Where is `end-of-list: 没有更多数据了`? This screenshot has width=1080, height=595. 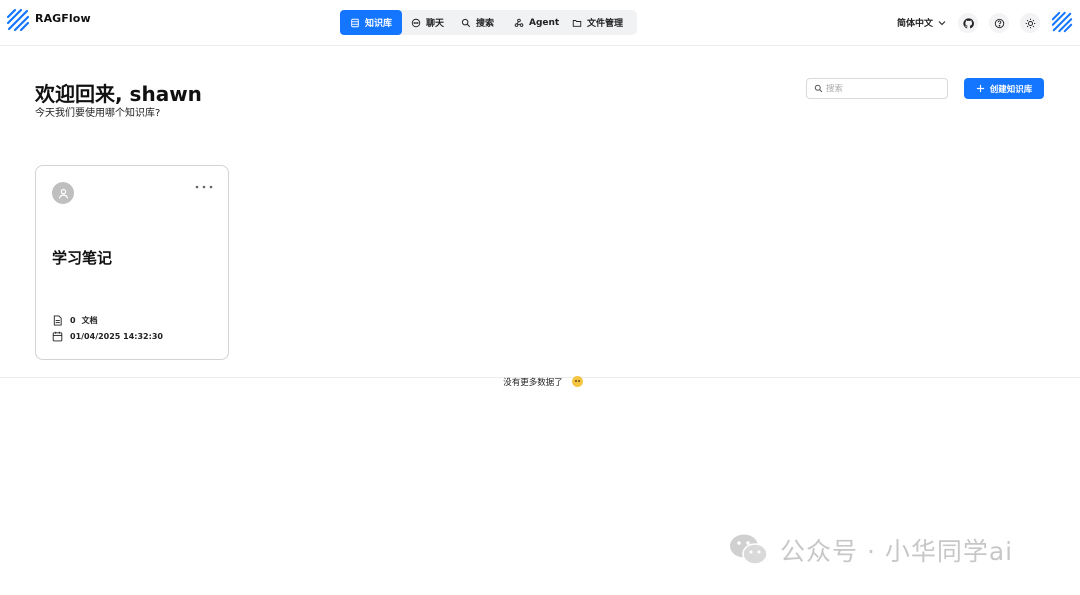
end-of-list: 没有更多数据了 is located at coordinates (540, 379).